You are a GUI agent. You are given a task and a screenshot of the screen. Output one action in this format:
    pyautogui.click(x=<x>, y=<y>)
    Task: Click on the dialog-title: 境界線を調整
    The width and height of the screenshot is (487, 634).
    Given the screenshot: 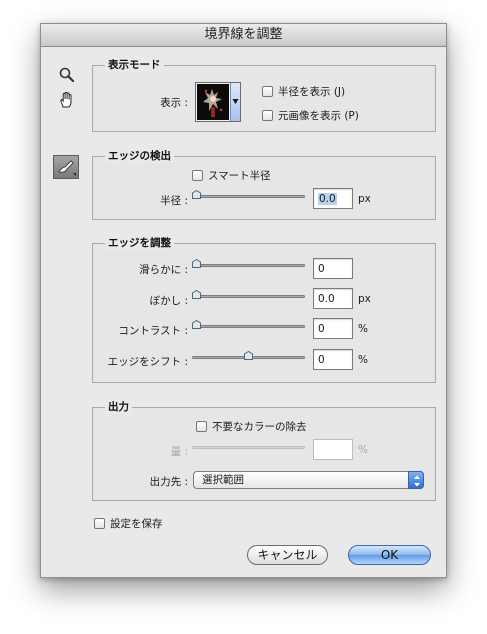 What is the action you would take?
    pyautogui.click(x=243, y=35)
    